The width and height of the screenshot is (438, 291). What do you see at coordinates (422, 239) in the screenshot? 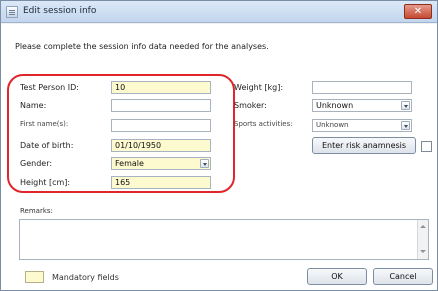
I see `remarks-scrollbar` at bounding box center [422, 239].